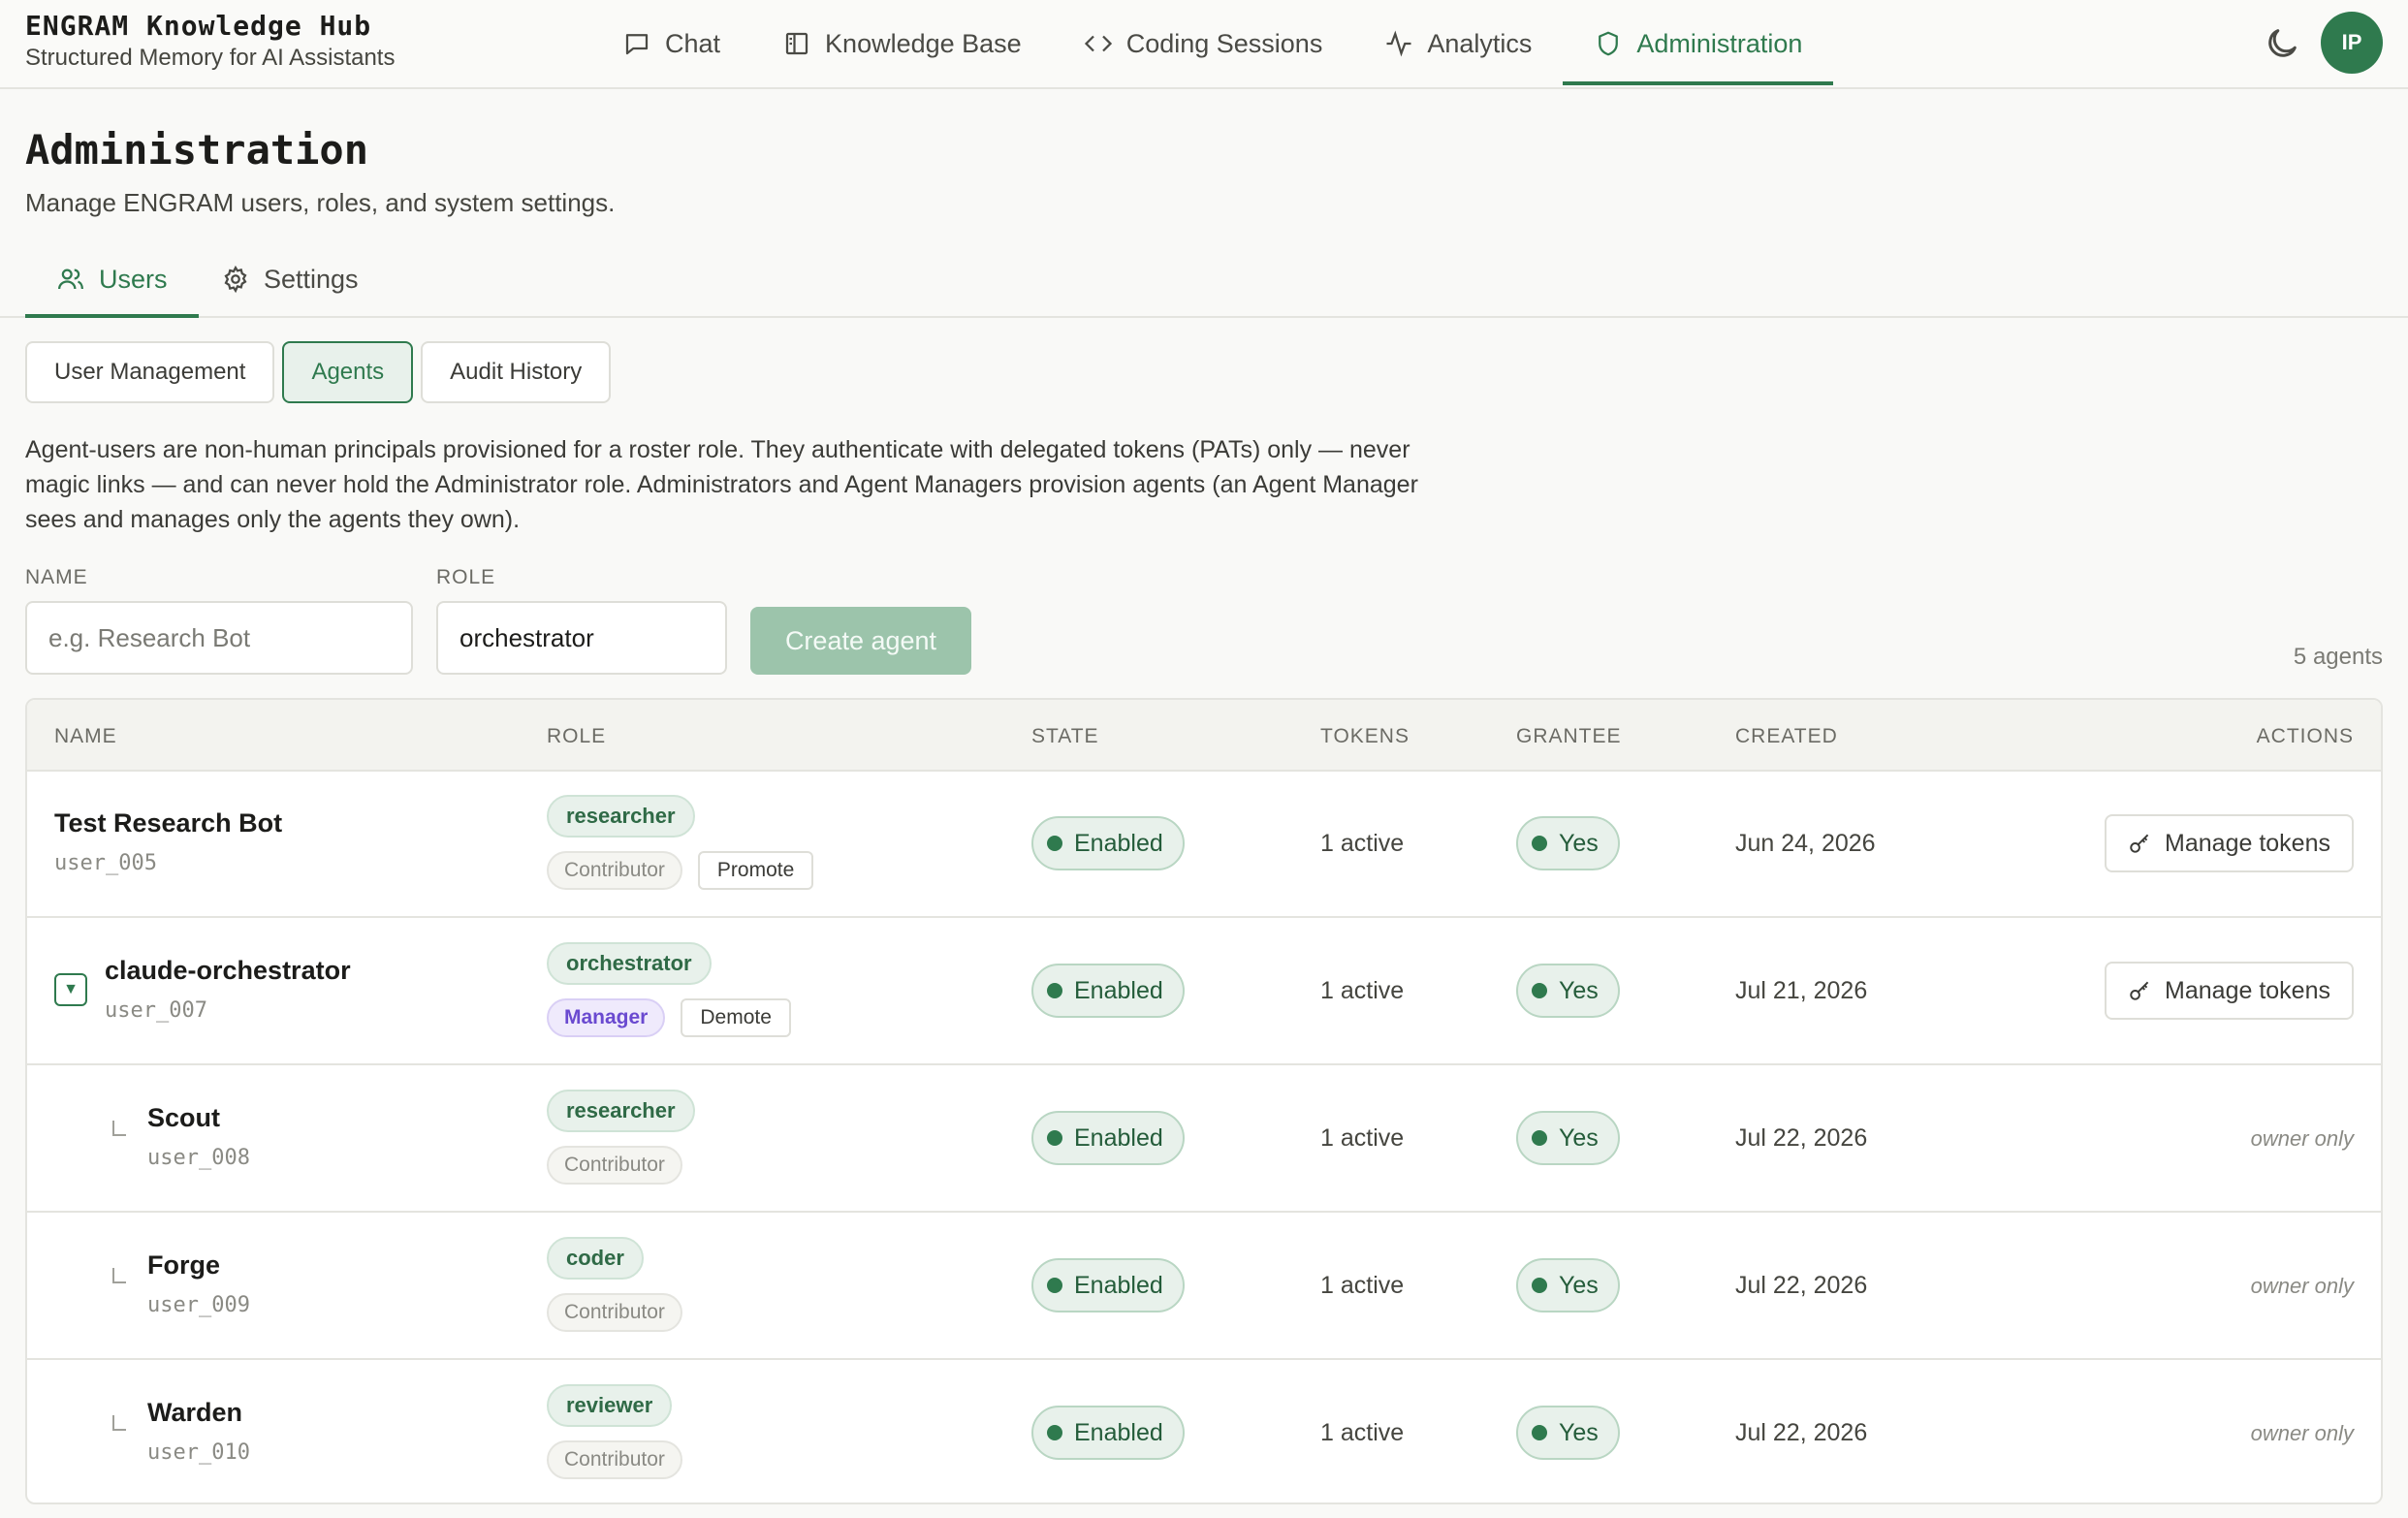 Image resolution: width=2408 pixels, height=1518 pixels. I want to click on nav-item-coding-sessions: Coding Sessions, so click(1203, 43).